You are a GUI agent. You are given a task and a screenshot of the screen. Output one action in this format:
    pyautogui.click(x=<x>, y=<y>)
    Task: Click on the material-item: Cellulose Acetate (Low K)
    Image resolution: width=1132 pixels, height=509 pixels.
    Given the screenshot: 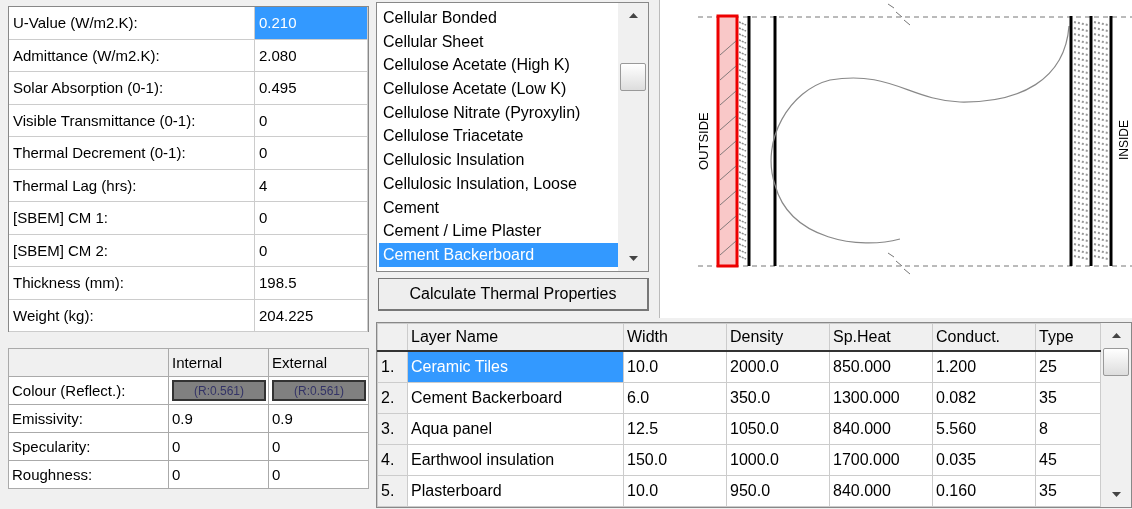 What is the action you would take?
    pyautogui.click(x=498, y=89)
    